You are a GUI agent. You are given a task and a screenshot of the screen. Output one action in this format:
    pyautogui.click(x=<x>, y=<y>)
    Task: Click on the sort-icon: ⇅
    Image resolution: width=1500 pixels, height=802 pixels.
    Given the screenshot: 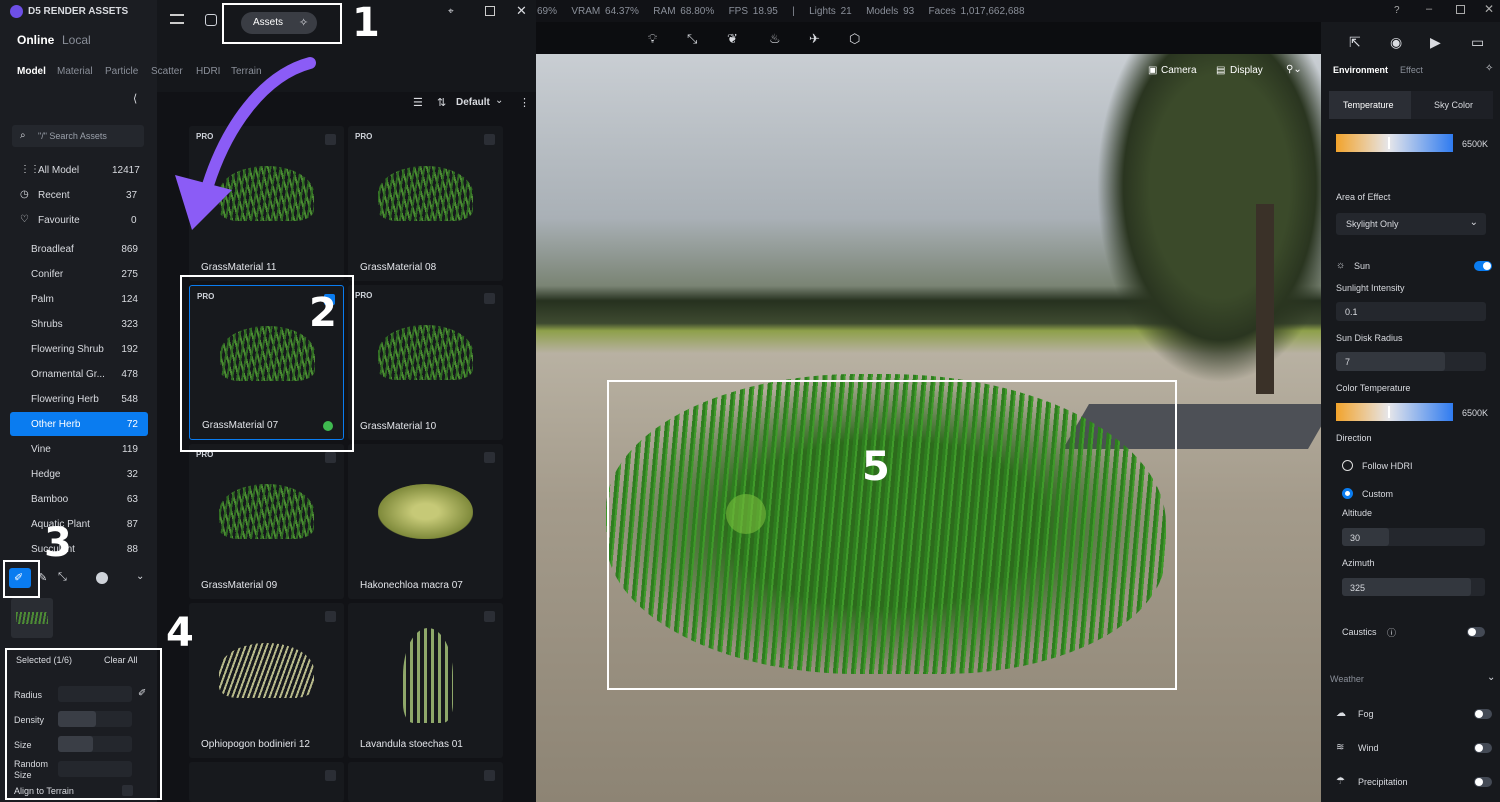 What is the action you would take?
    pyautogui.click(x=441, y=102)
    